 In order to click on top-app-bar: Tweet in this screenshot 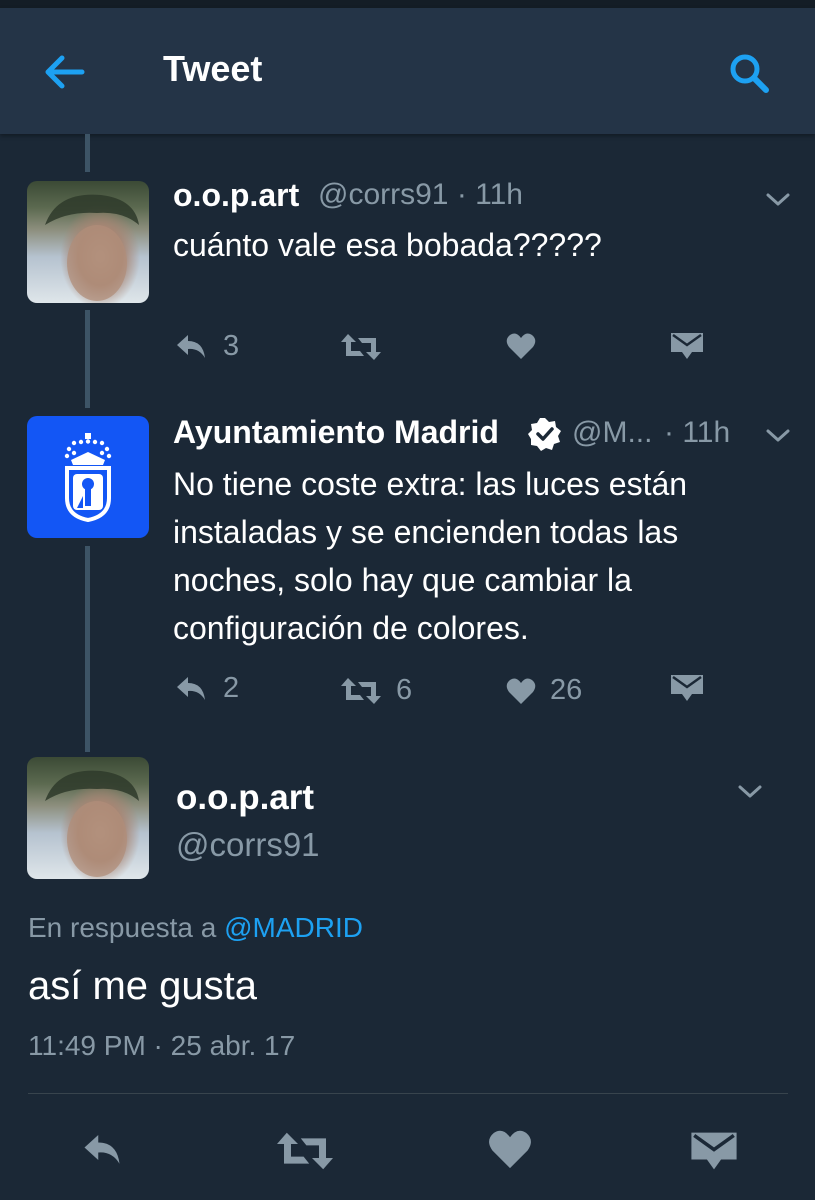, I will do `click(407, 71)`.